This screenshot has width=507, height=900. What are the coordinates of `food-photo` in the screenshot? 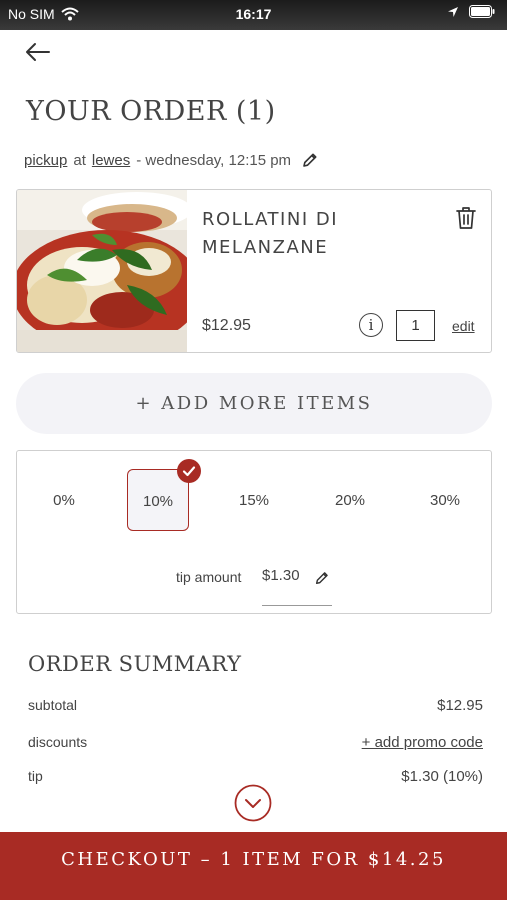 It's located at (102, 271).